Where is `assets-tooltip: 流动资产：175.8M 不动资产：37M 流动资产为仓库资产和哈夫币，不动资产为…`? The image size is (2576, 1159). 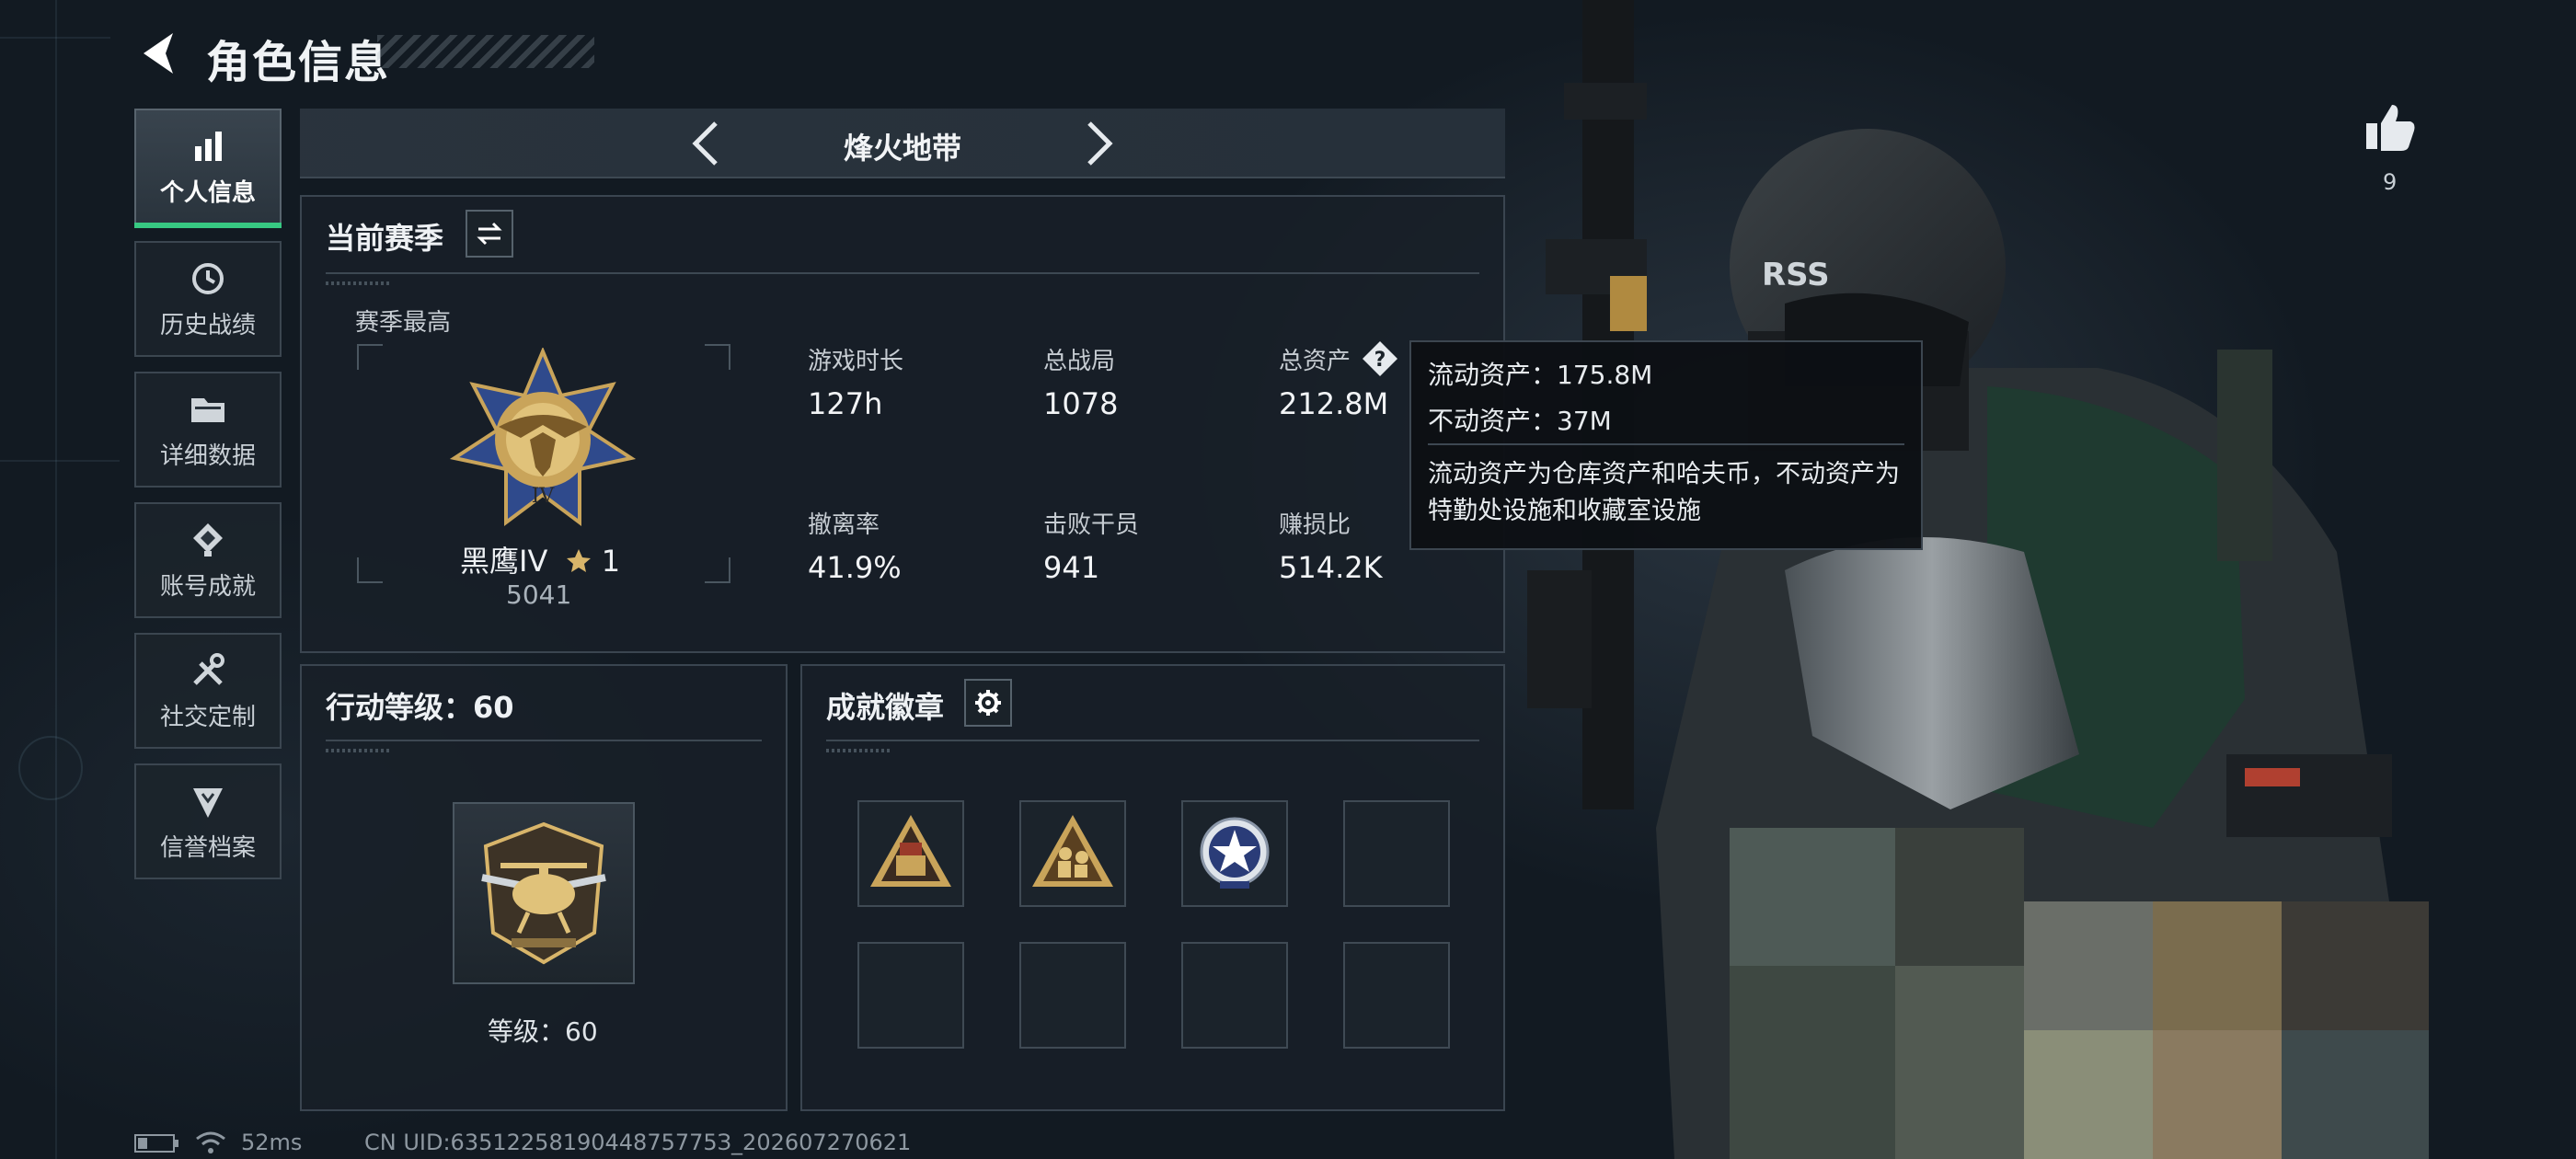
assets-tooltip: 流动资产：175.8M 不动资产：37M 流动资产为仓库资产和哈夫币，不动资产为… is located at coordinates (1666, 445).